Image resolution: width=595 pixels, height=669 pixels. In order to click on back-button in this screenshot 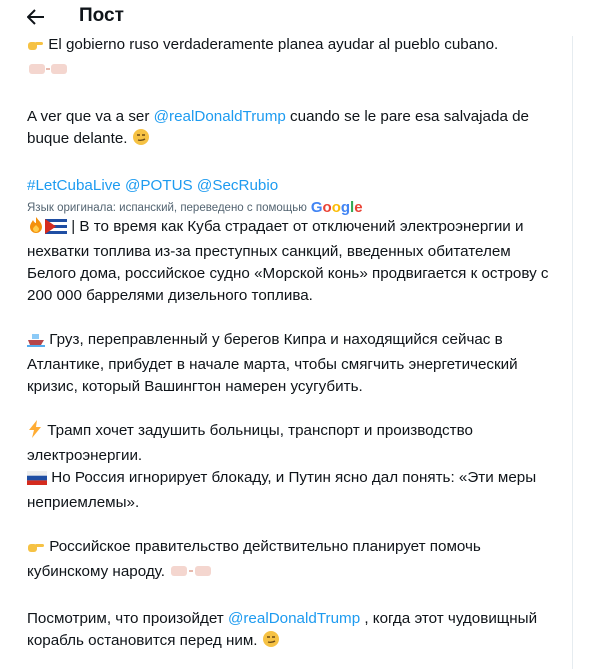, I will do `click(36, 17)`.